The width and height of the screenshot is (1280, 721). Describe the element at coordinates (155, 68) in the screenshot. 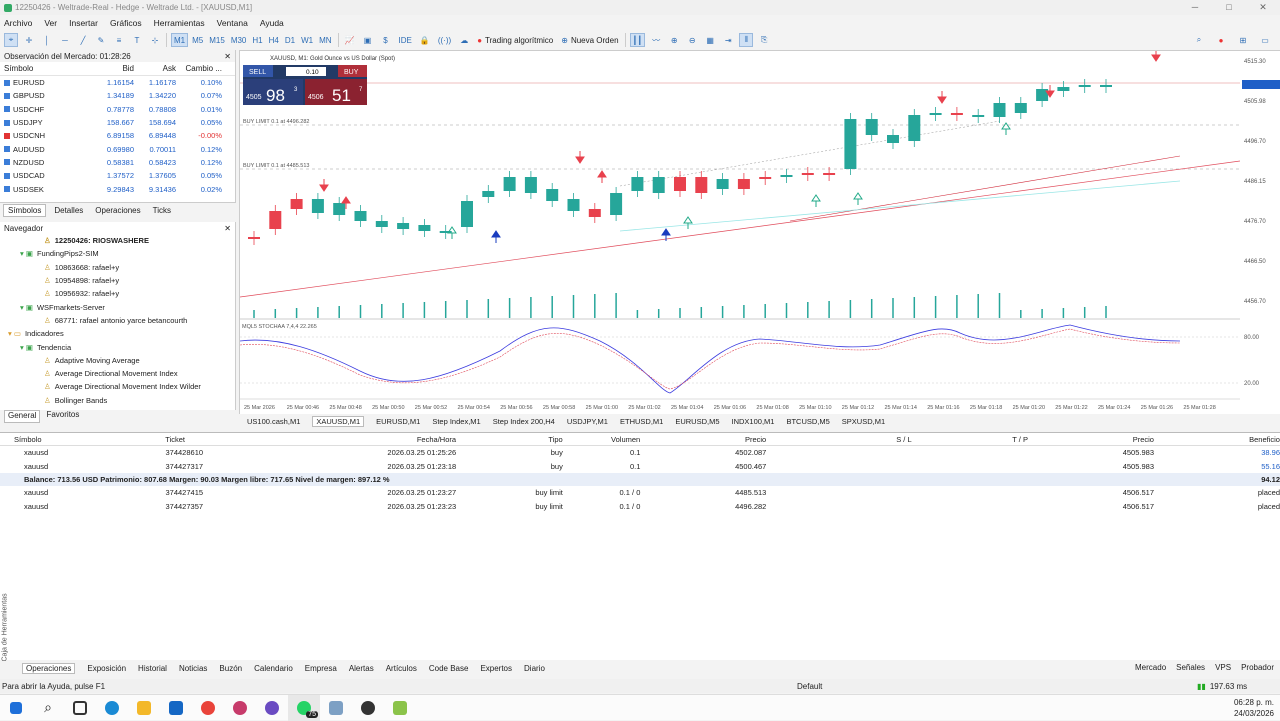

I see `market-col-2: Ask` at that location.